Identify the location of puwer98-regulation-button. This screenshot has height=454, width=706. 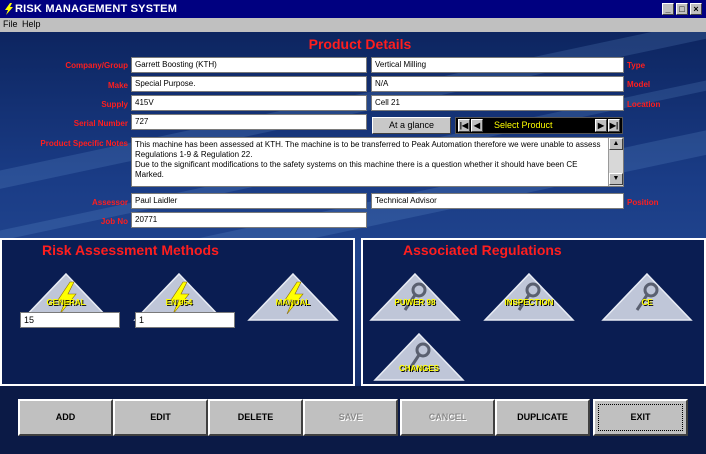
(415, 297).